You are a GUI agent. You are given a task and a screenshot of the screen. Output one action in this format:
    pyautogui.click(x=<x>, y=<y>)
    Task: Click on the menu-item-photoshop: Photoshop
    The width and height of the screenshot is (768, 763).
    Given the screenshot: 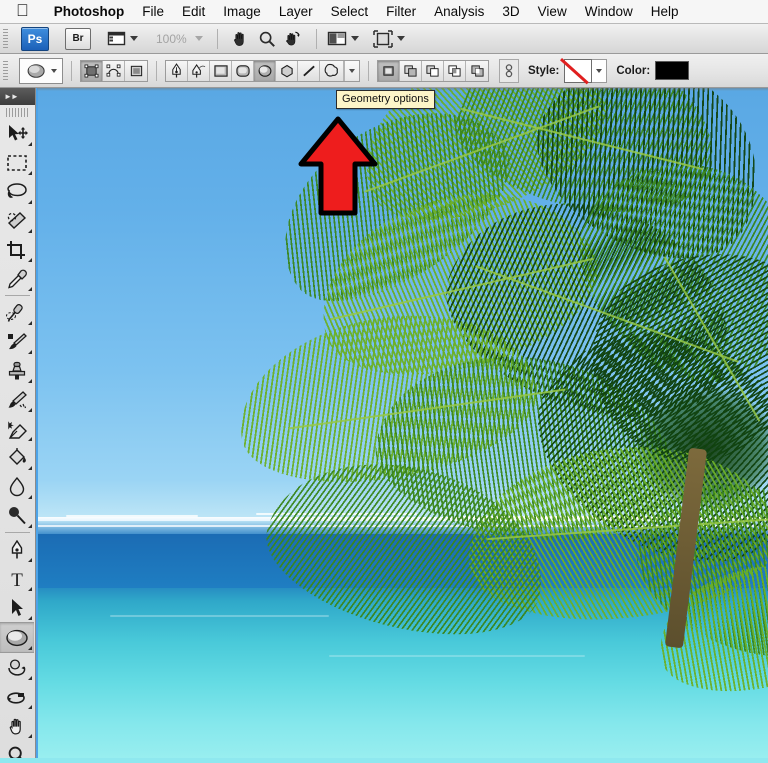 What is the action you would take?
    pyautogui.click(x=89, y=12)
    